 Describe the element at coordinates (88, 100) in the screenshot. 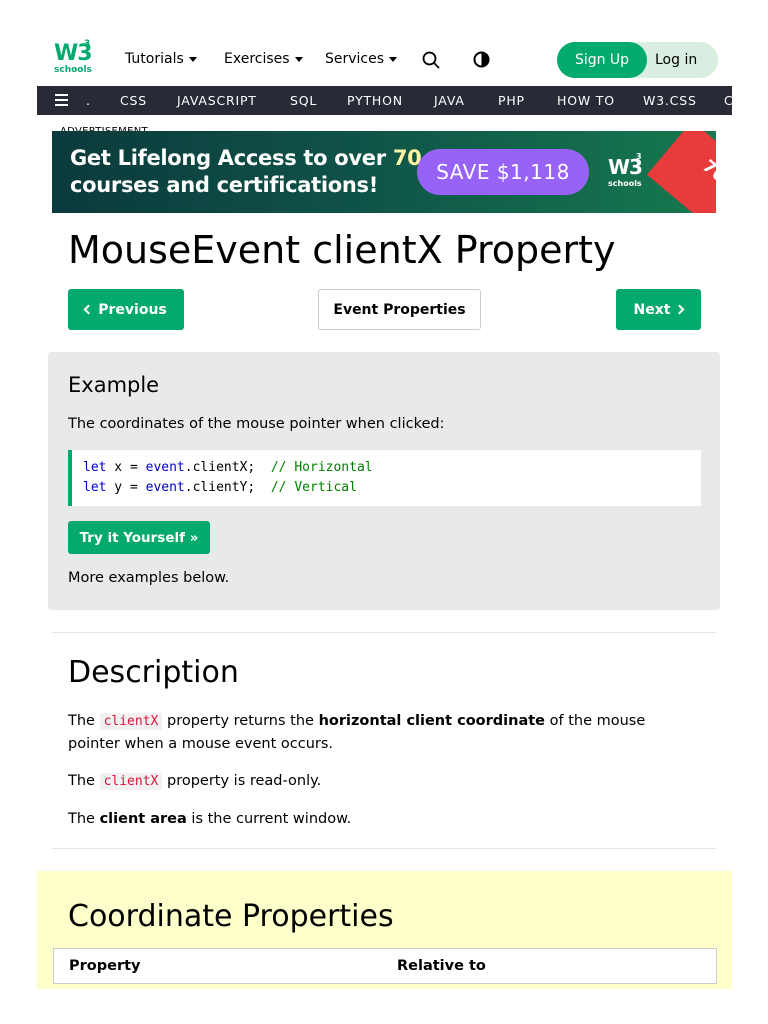

I see `subnav-item: .` at that location.